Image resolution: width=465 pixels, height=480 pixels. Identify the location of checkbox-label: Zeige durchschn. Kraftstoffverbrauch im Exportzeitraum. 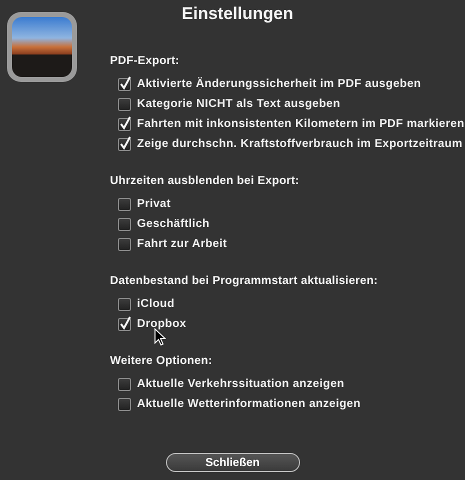
(299, 144).